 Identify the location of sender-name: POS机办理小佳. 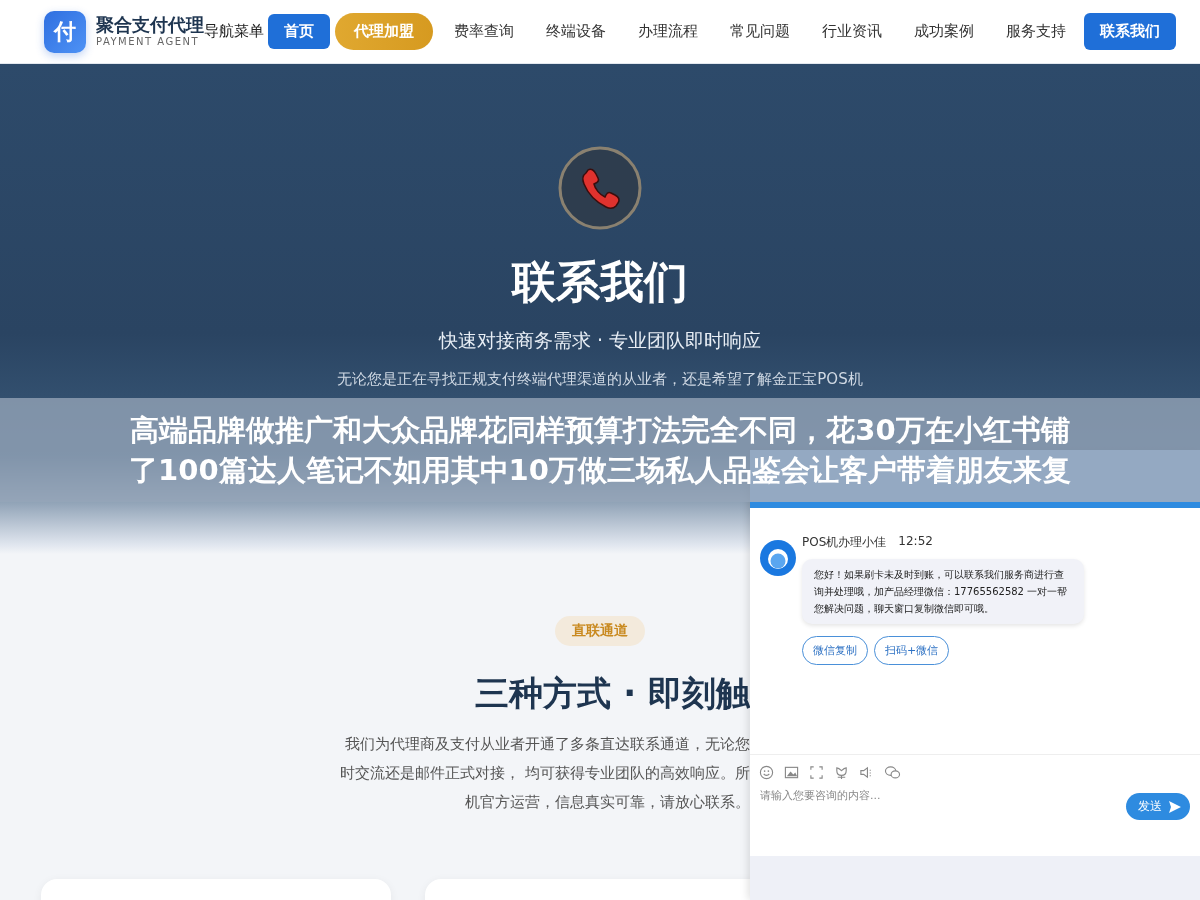
(844, 542).